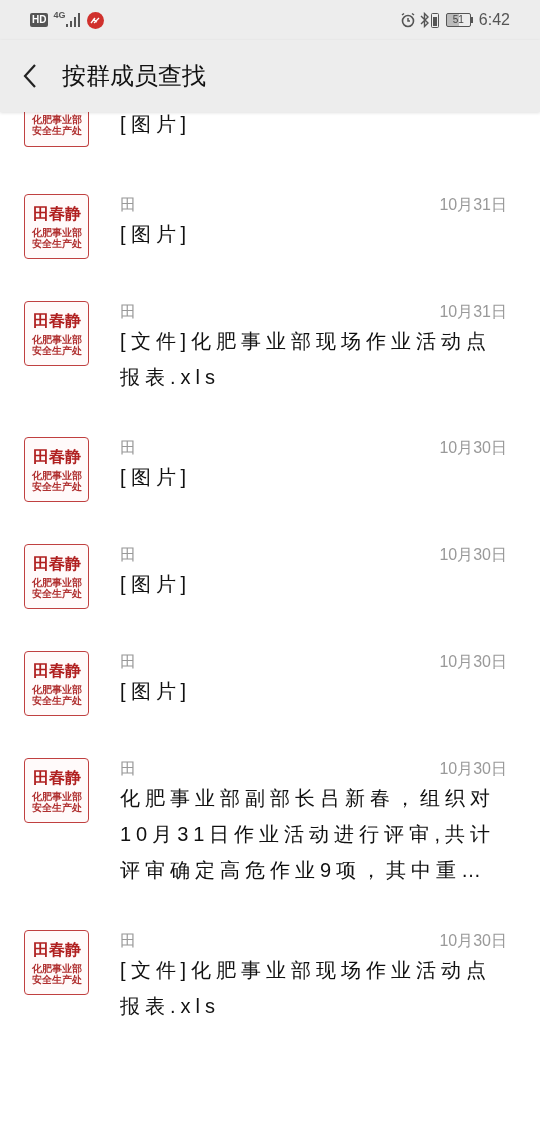 Image resolution: width=540 pixels, height=1122 pixels. What do you see at coordinates (270, 153) in the screenshot?
I see `message-item: 化肥事业部安全生产处 [图片]` at bounding box center [270, 153].